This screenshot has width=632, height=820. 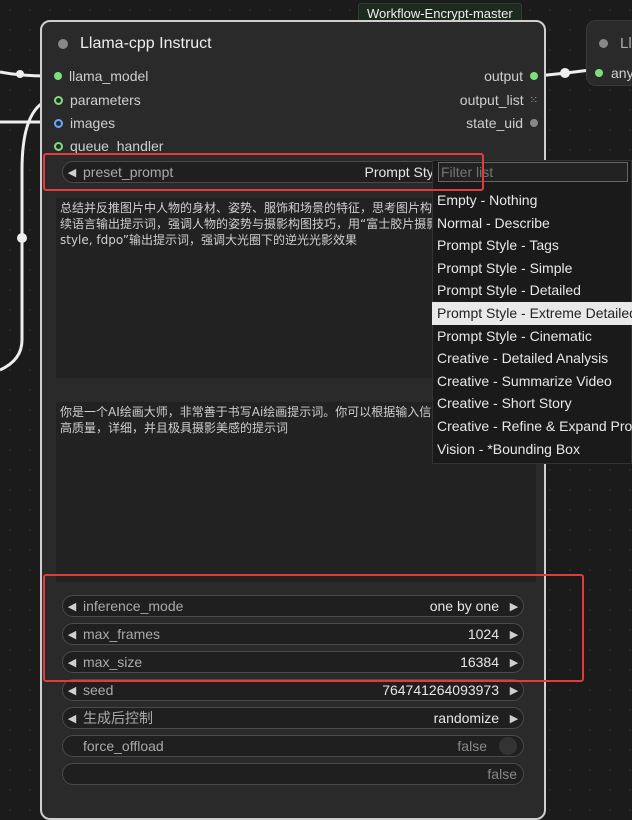 What do you see at coordinates (532, 381) in the screenshot?
I see `menu-item: Creative - Summarize Video` at bounding box center [532, 381].